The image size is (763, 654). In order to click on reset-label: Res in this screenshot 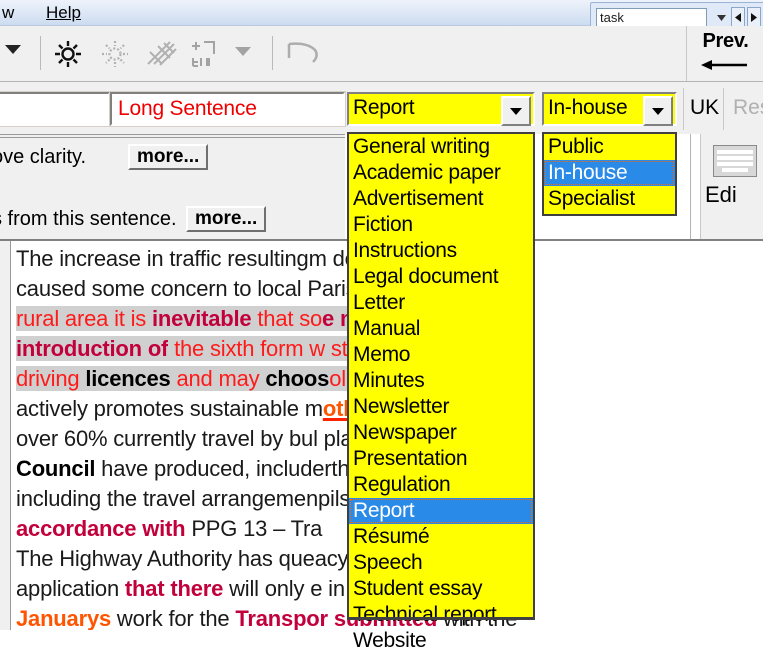, I will do `click(748, 107)`.